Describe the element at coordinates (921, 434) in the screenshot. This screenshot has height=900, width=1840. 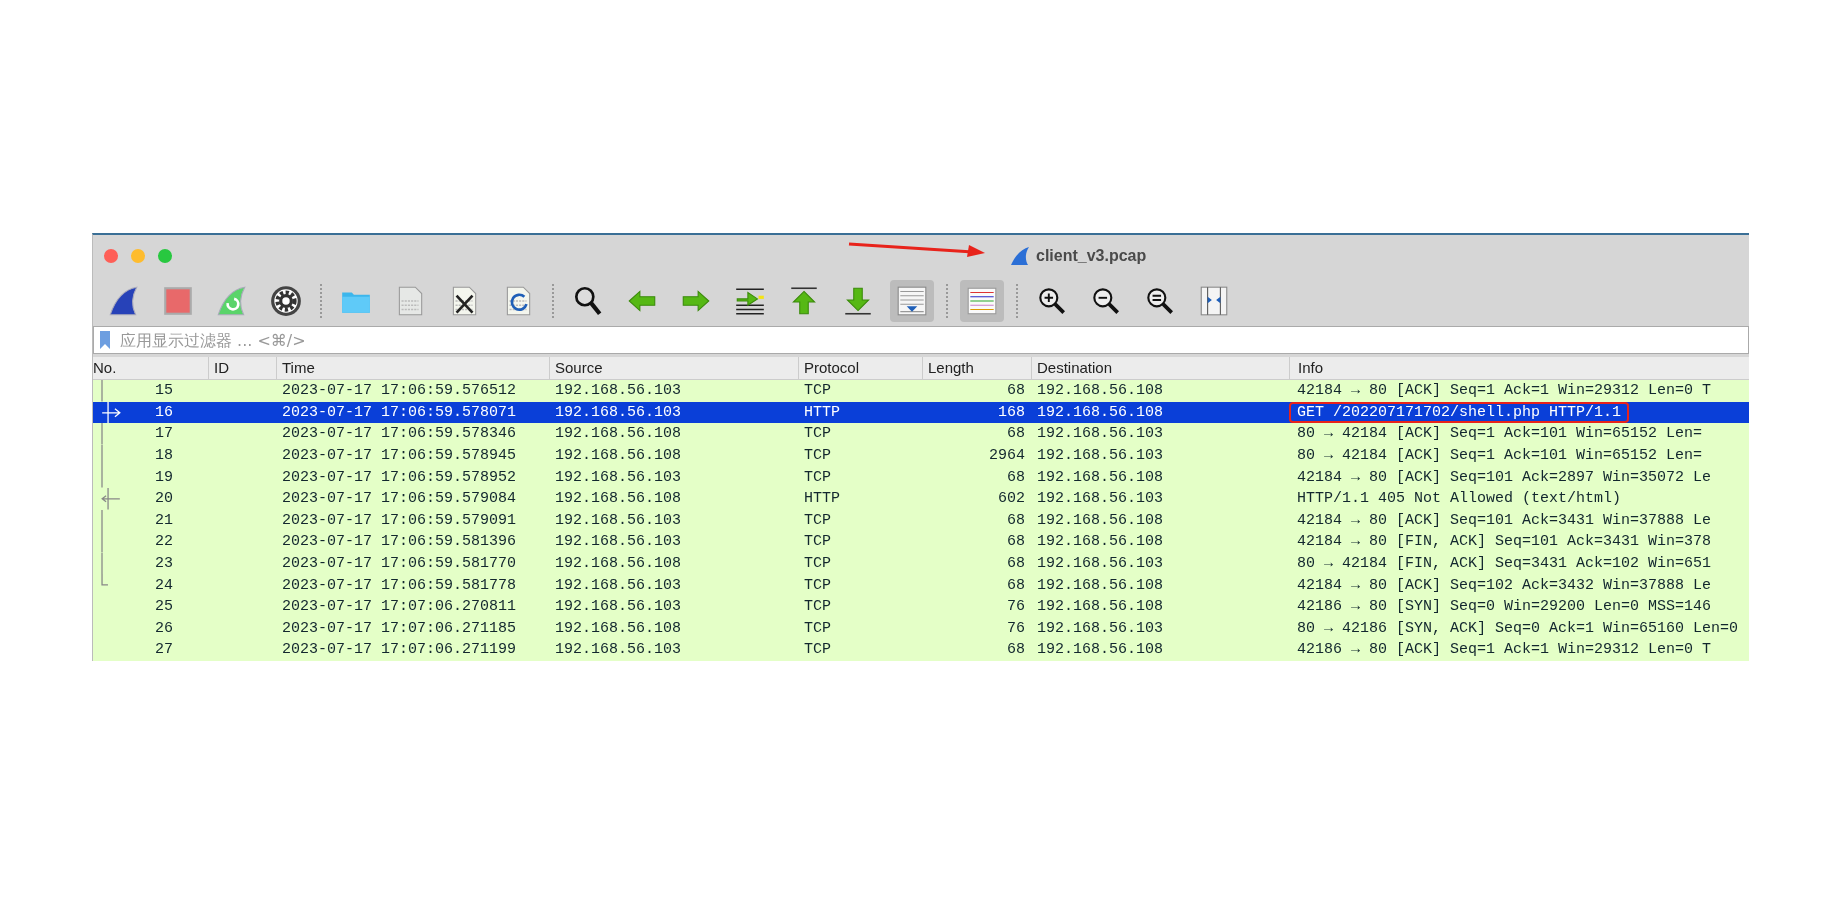
I see `packet-row: 17 2023-07-17 17:06:59.578346 192.168.56.108 TCP 68 192.168.56.103 80 → 42184 [ACK] Seq=1 Ack=101 Win=65152 Len=` at that location.